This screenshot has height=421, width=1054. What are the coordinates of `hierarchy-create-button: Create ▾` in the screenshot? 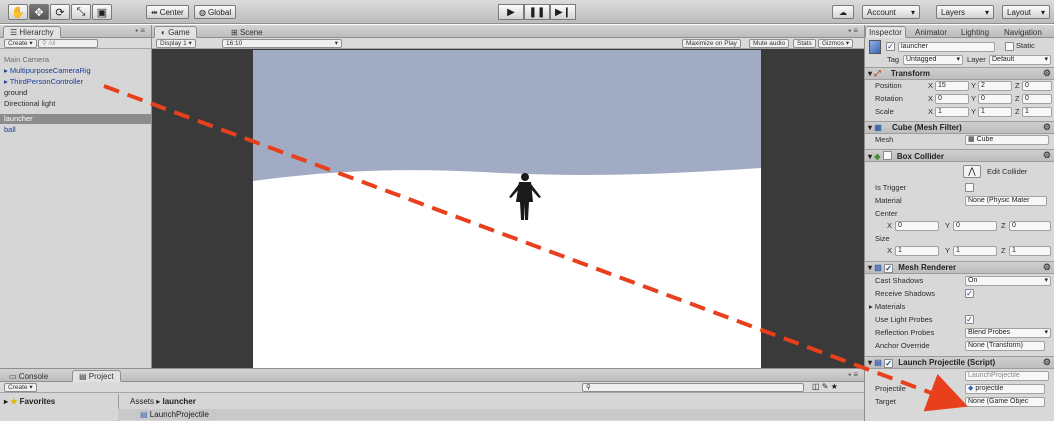 It's located at (20, 43).